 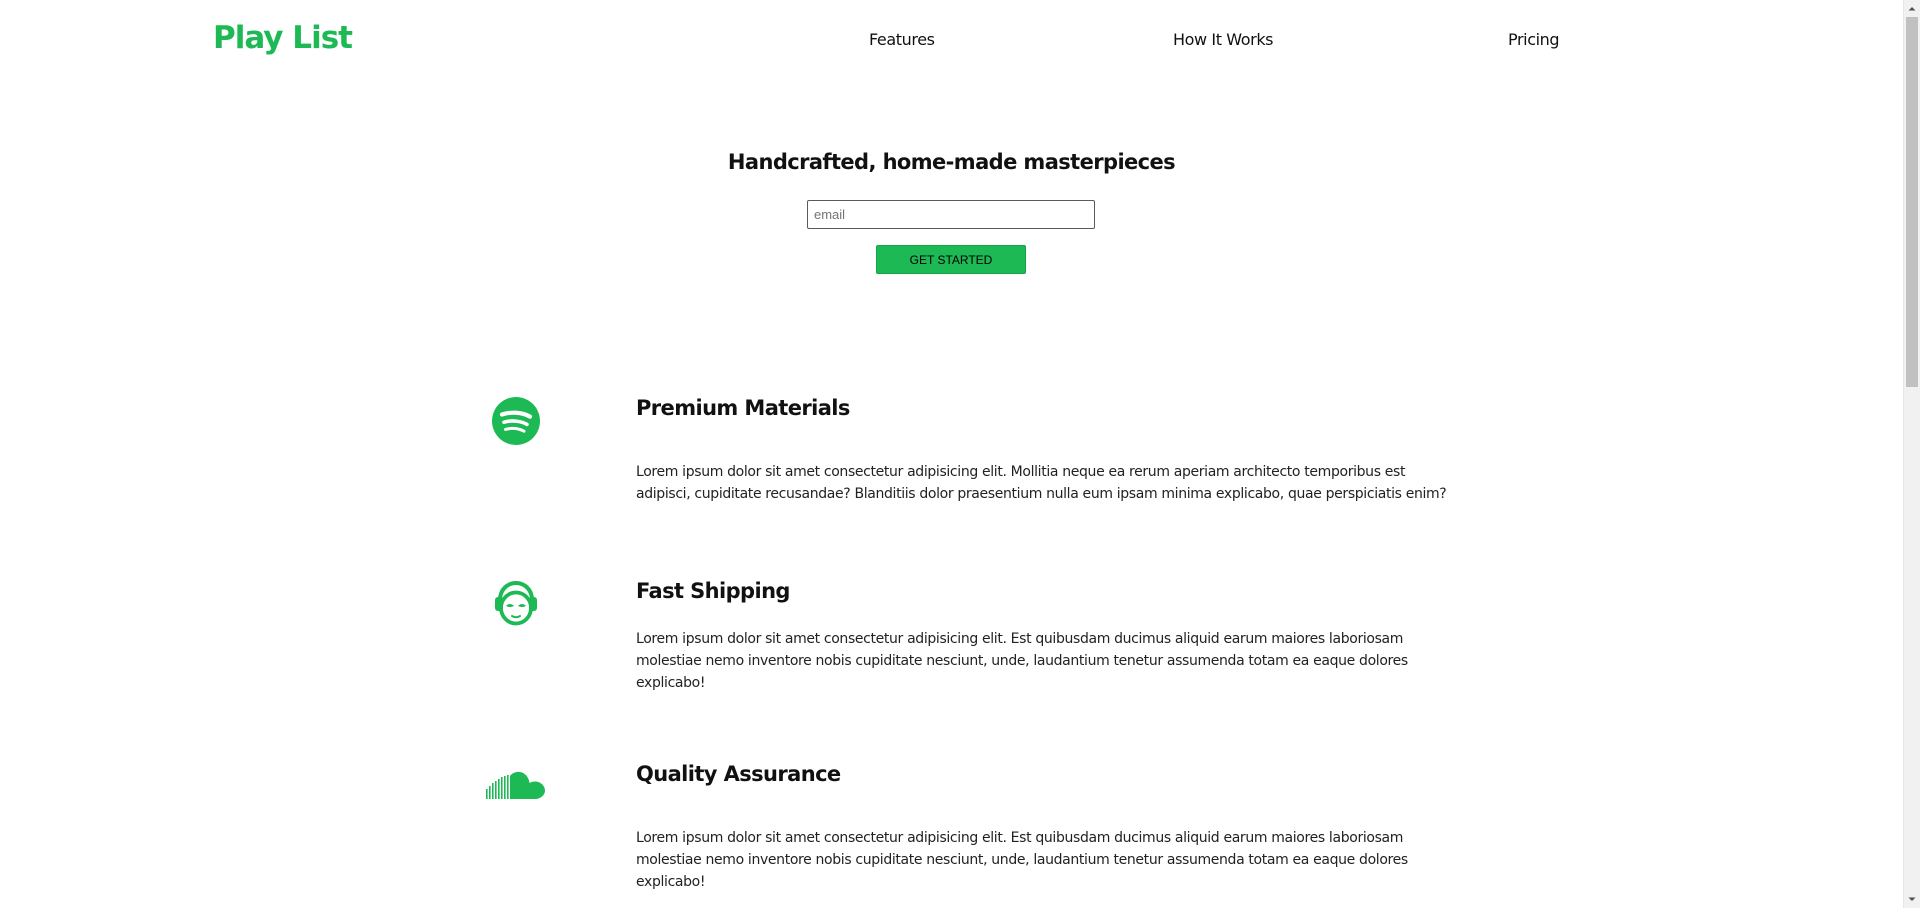 What do you see at coordinates (738, 774) in the screenshot?
I see `feature-title: Quality Assurance` at bounding box center [738, 774].